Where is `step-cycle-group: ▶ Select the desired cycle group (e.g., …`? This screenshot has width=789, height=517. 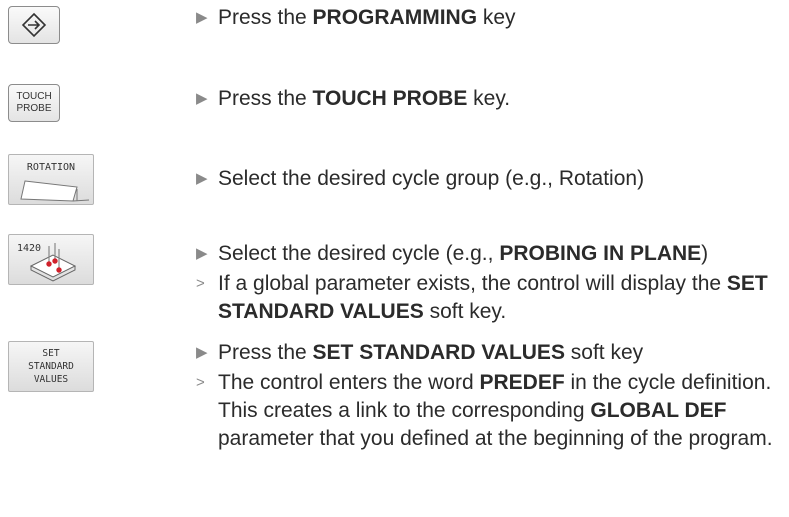 step-cycle-group: ▶ Select the desired cycle group (e.g., … is located at coordinates (490, 179).